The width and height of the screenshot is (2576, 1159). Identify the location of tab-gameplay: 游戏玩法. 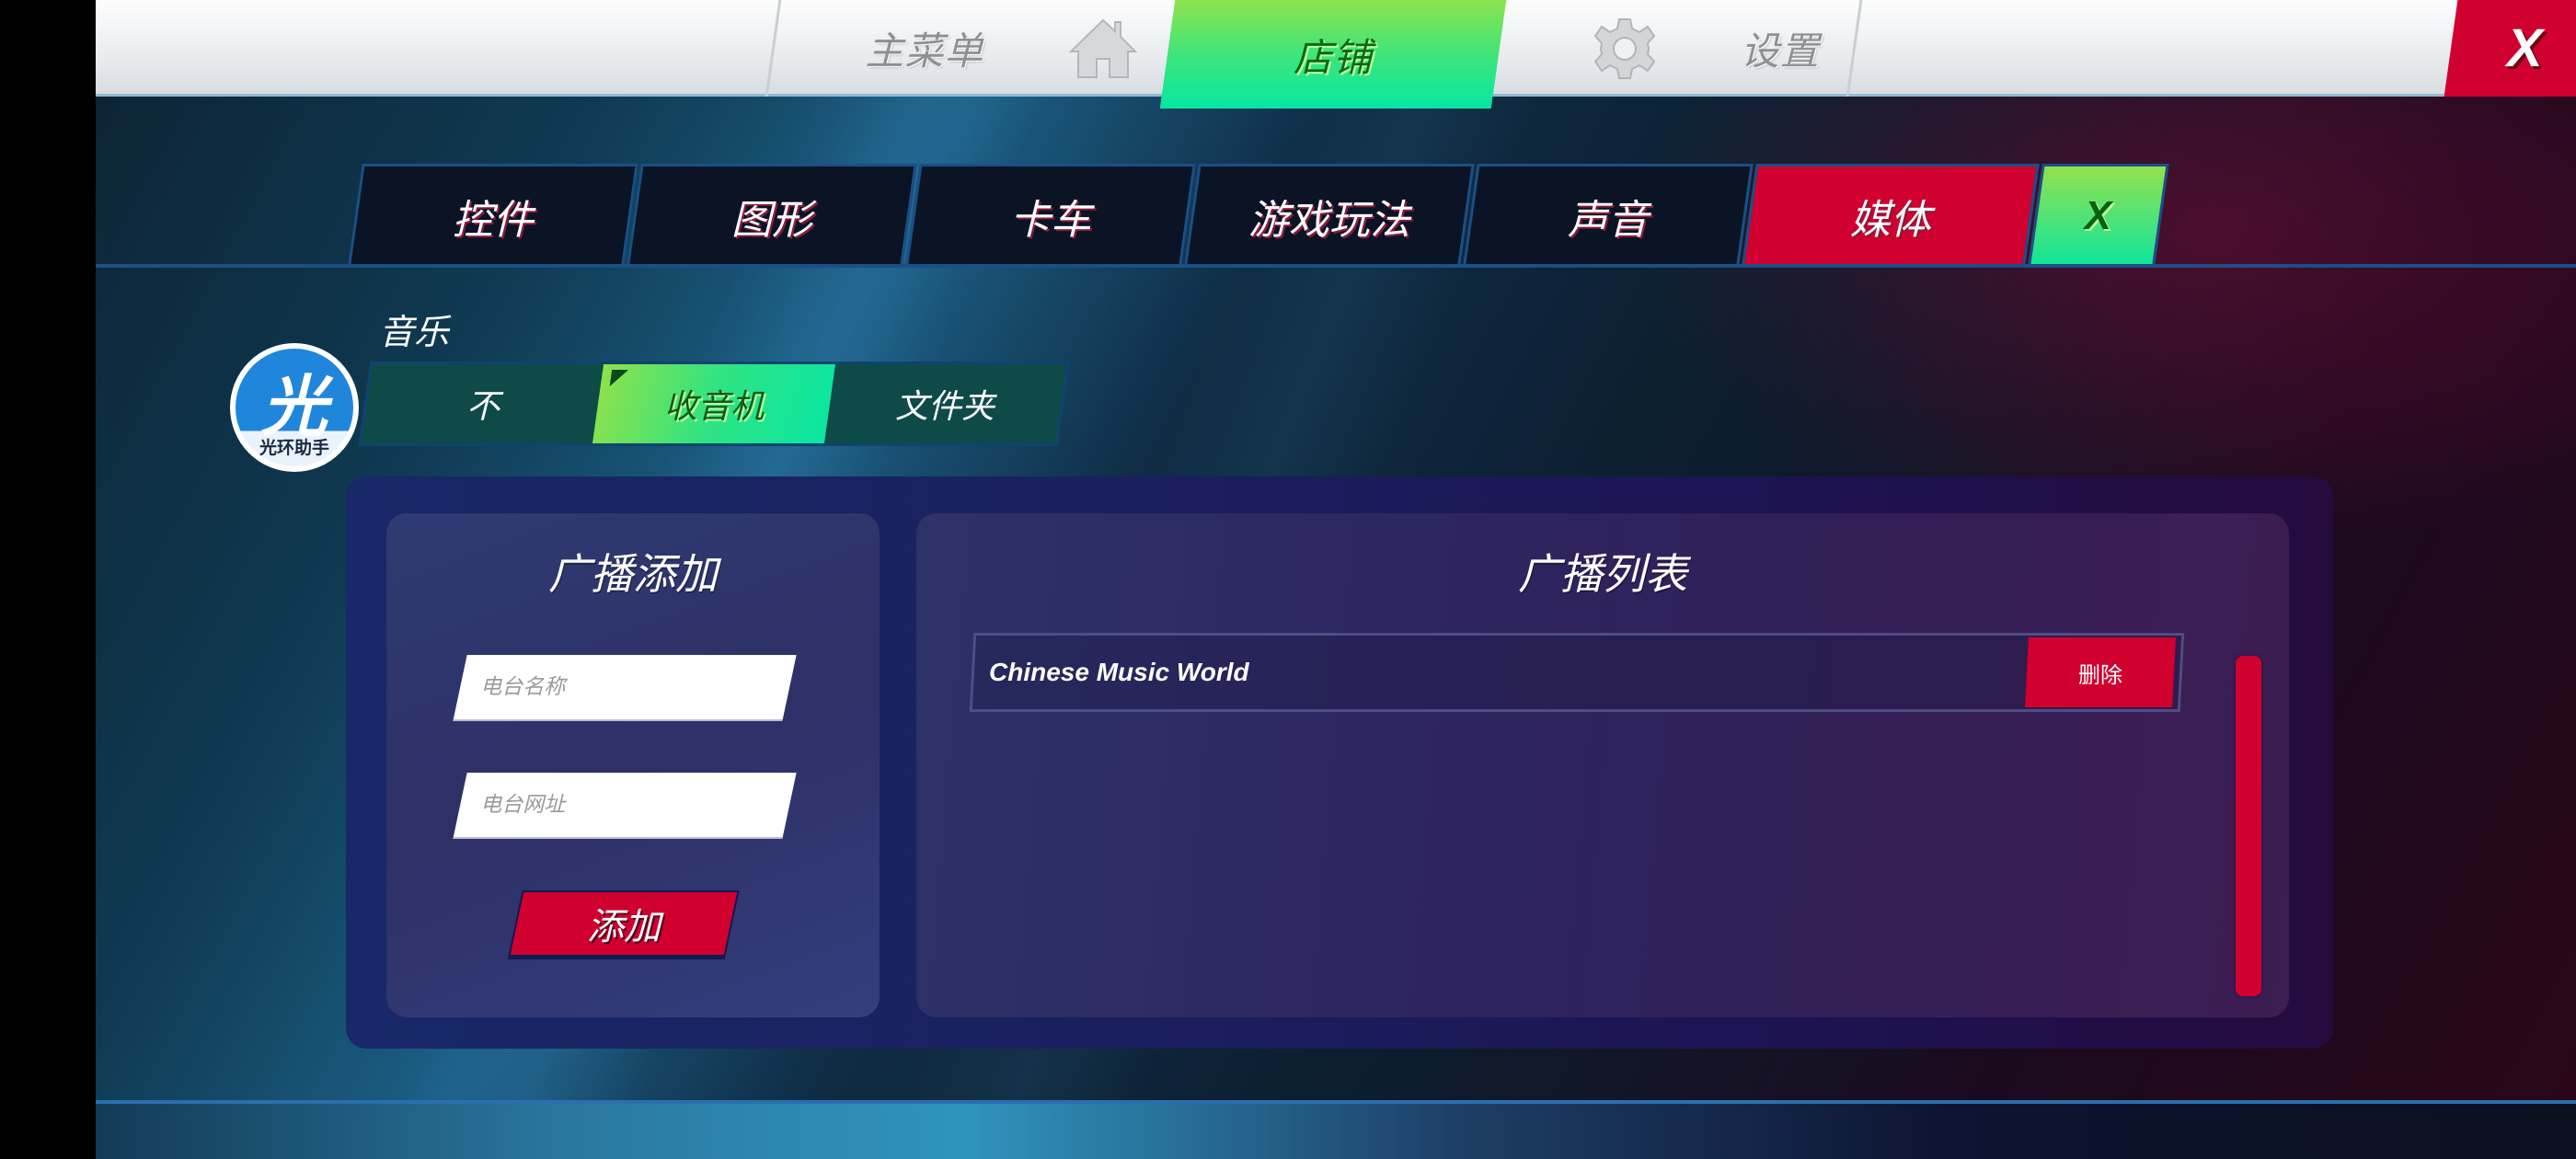
(1329, 214).